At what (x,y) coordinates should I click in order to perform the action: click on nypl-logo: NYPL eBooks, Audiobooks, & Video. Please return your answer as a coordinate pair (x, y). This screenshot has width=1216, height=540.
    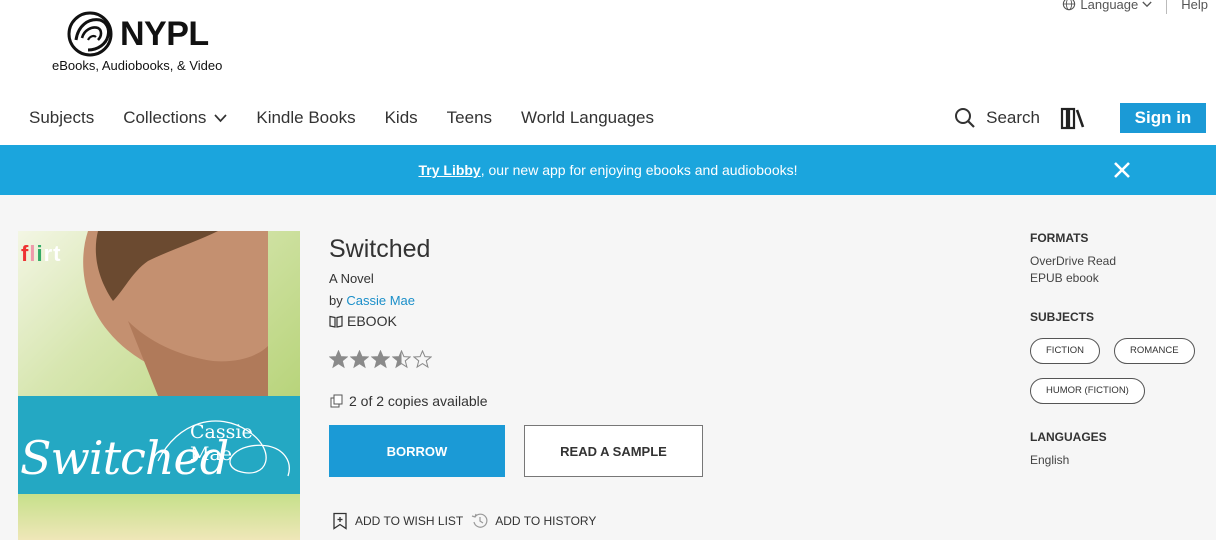
    Looking at the image, I should click on (149, 41).